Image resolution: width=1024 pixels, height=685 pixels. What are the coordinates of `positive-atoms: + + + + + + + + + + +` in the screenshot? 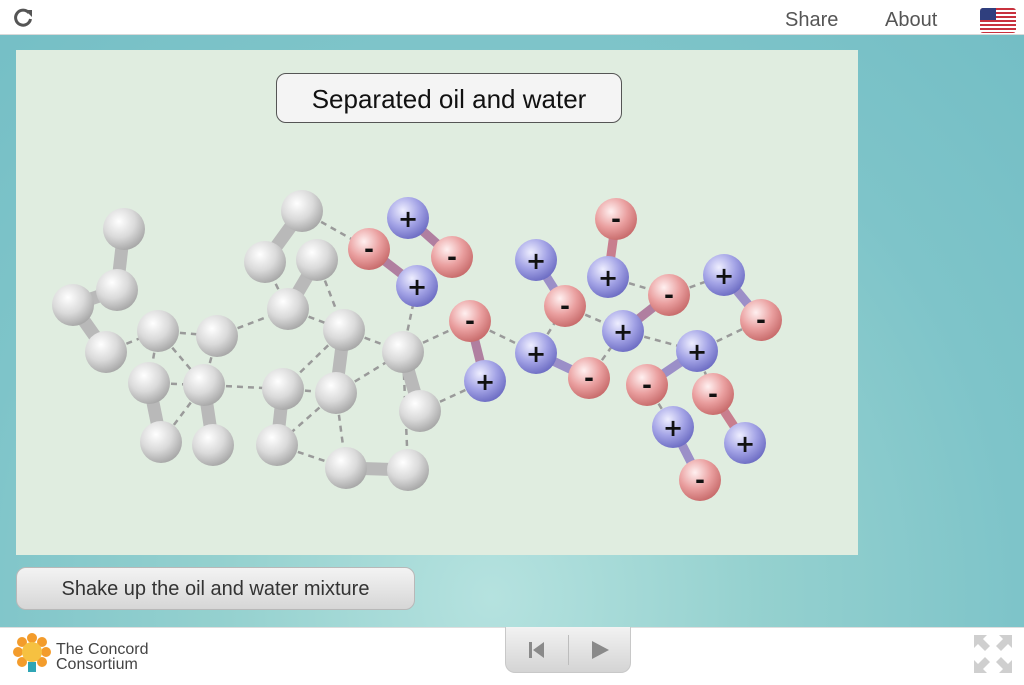 It's located at (576, 330).